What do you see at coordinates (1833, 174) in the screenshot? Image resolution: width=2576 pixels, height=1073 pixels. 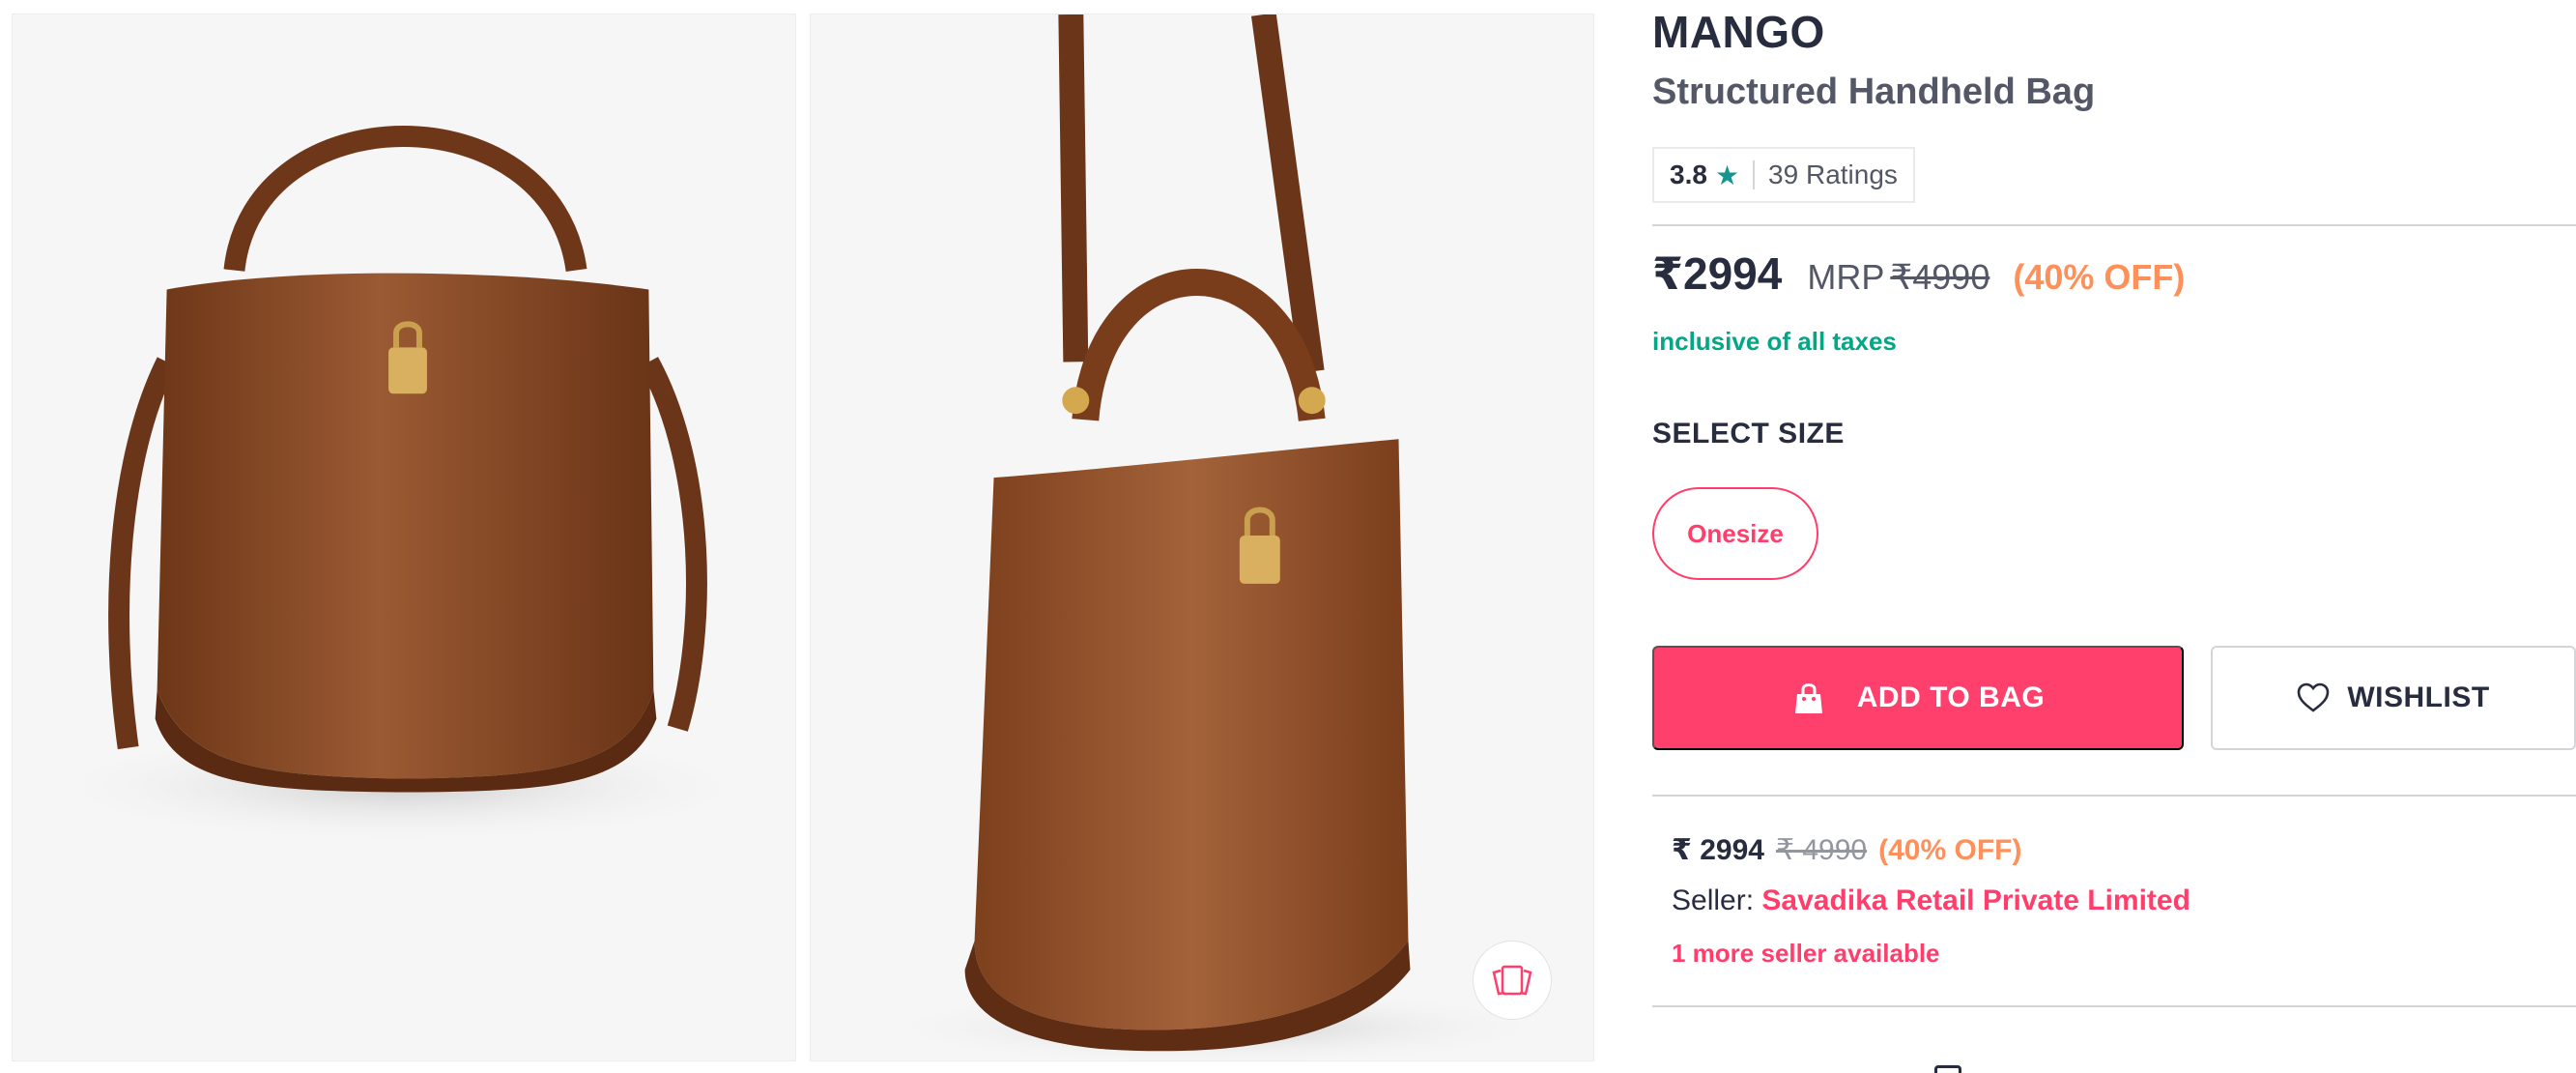 I see `rating-count: 39 Ratings` at bounding box center [1833, 174].